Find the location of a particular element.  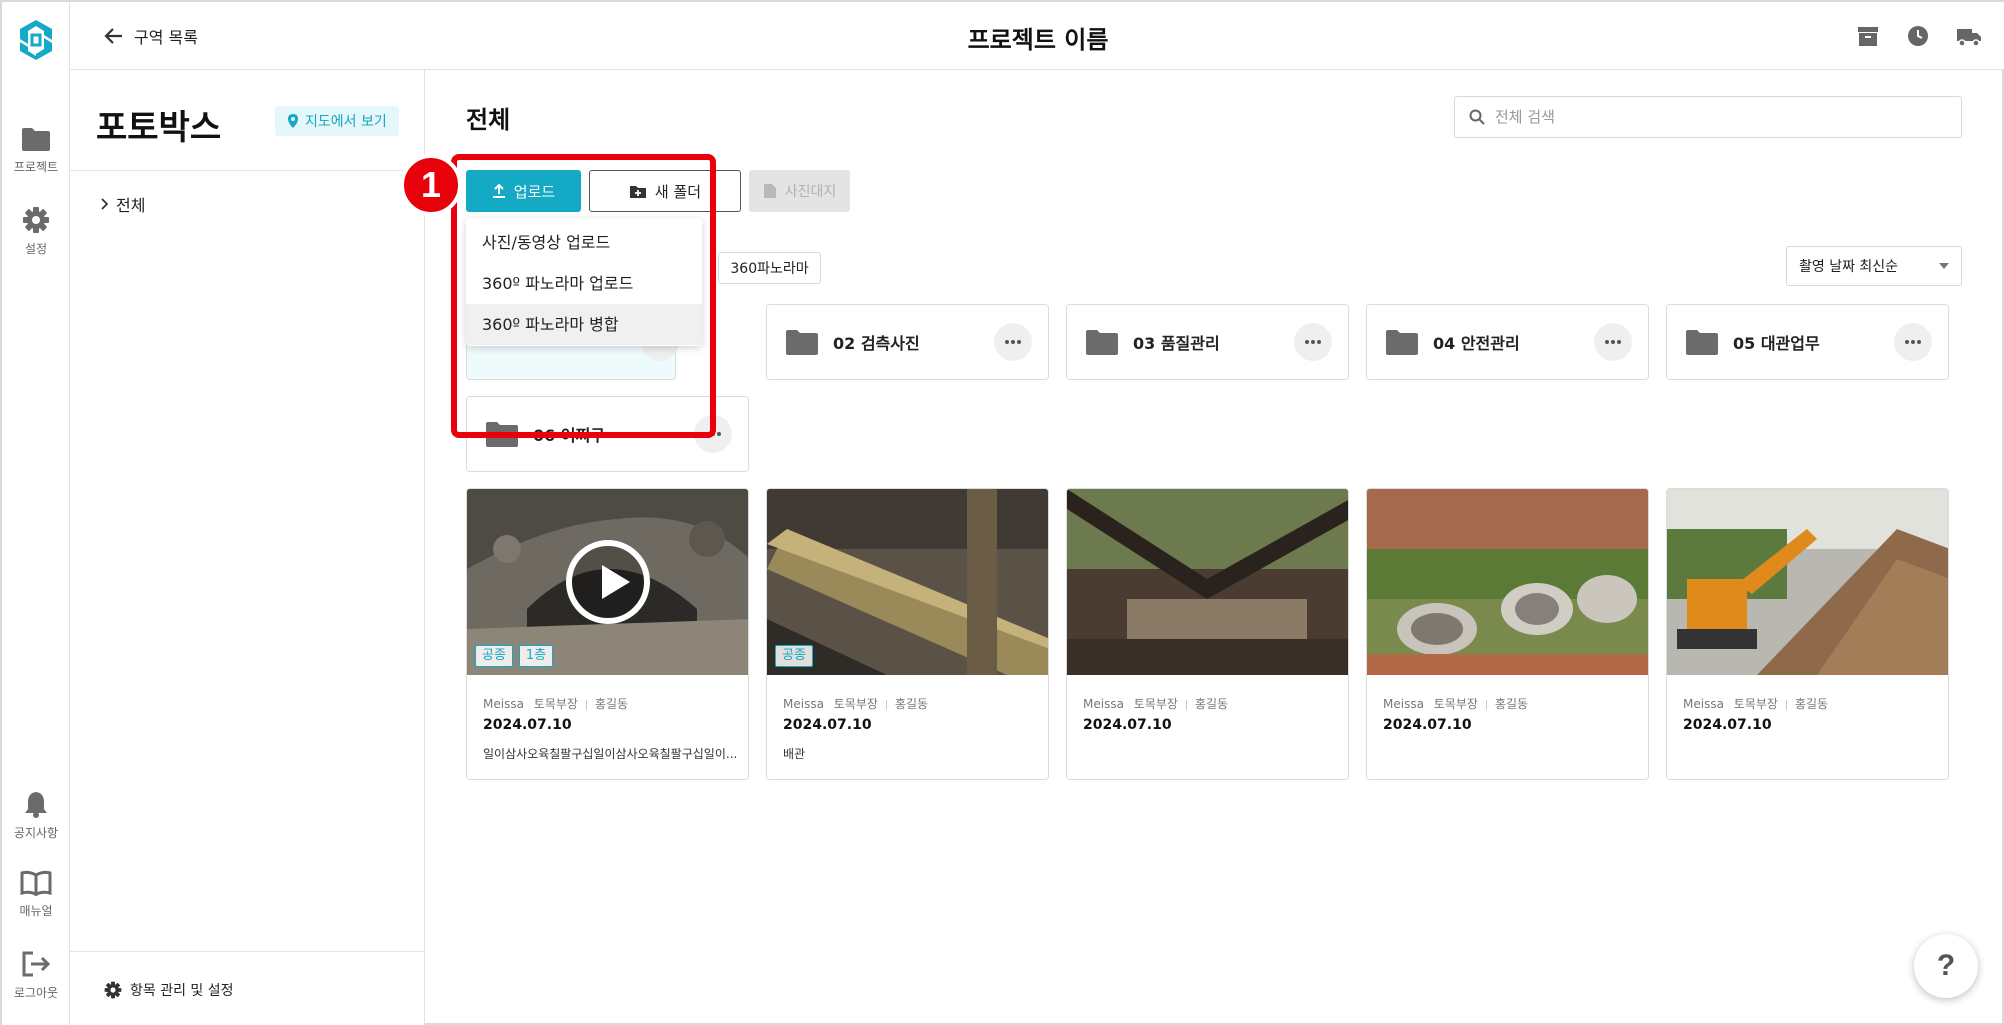

rail-item-project: 프로젝트 is located at coordinates (36, 150).